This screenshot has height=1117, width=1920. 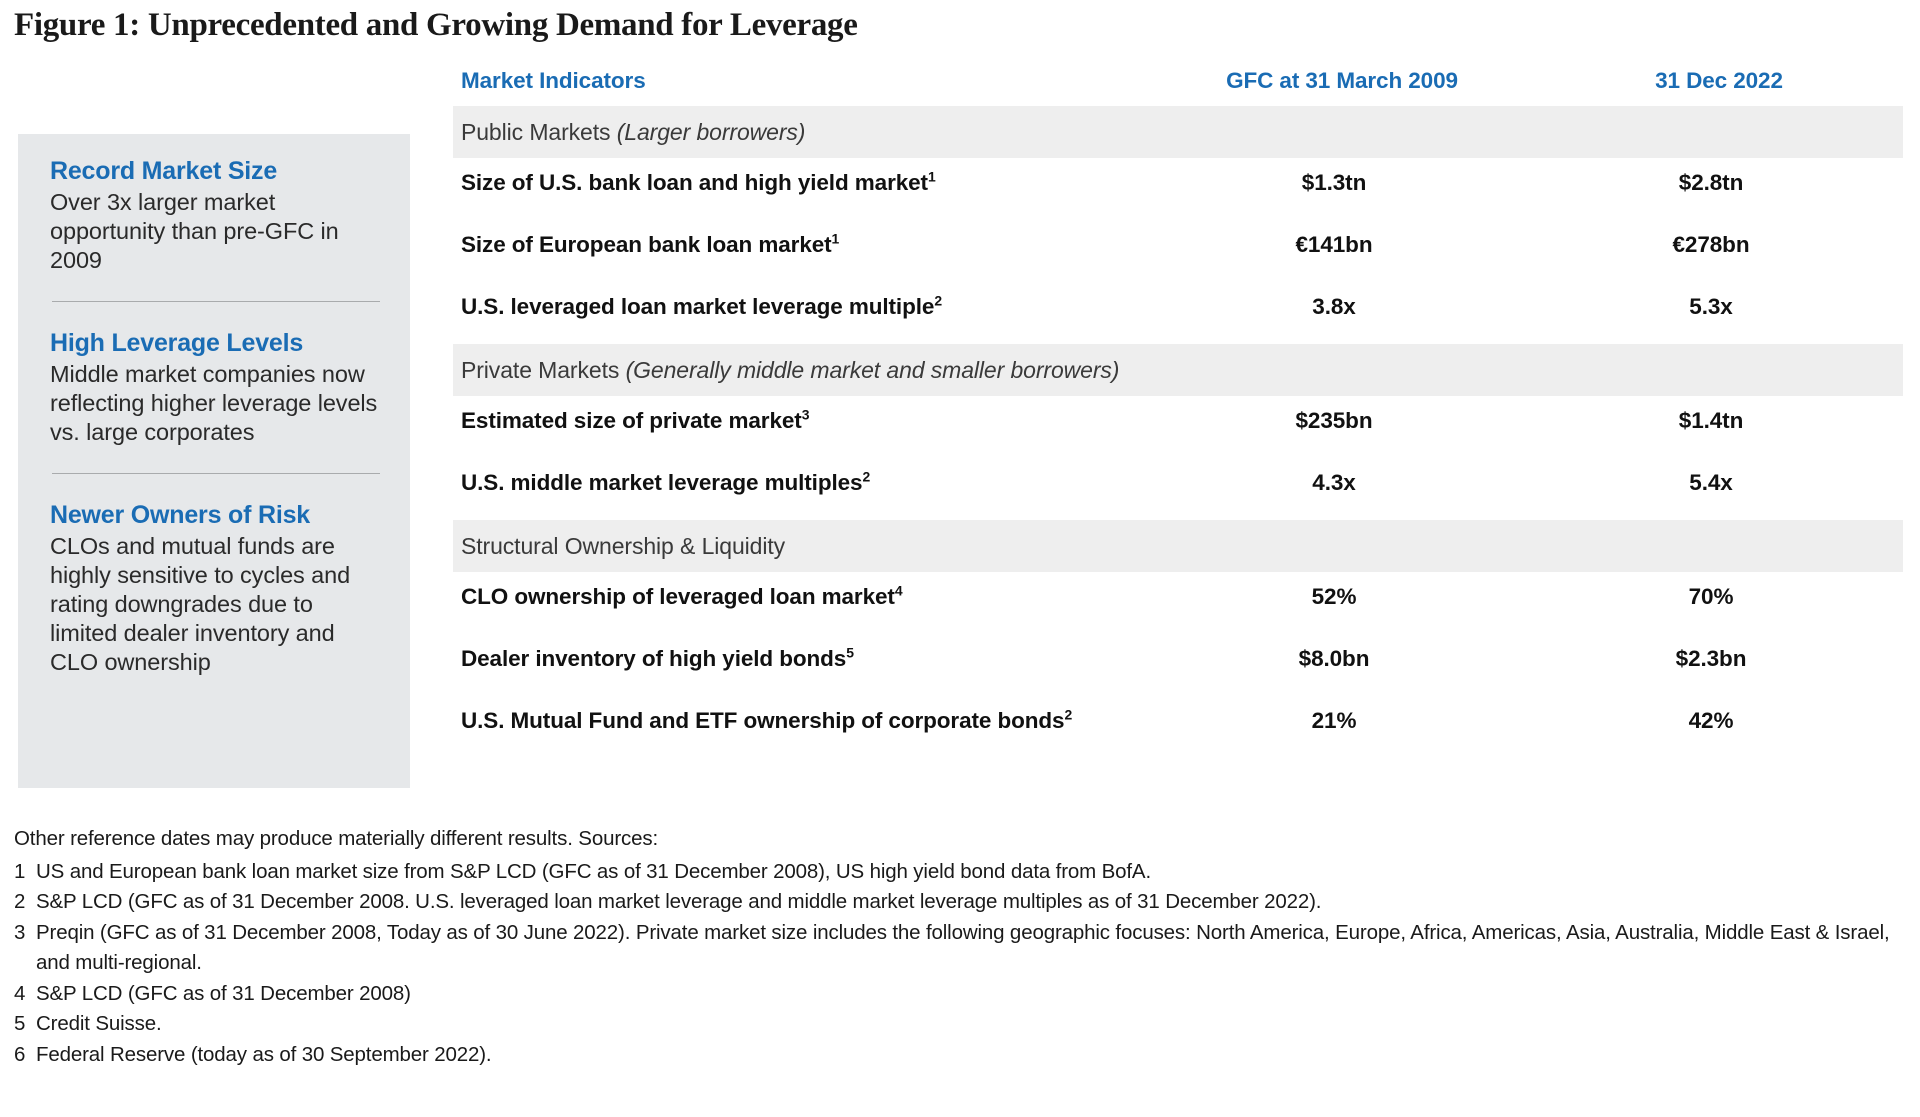 What do you see at coordinates (20, 871) in the screenshot?
I see `footnote-number: 1` at bounding box center [20, 871].